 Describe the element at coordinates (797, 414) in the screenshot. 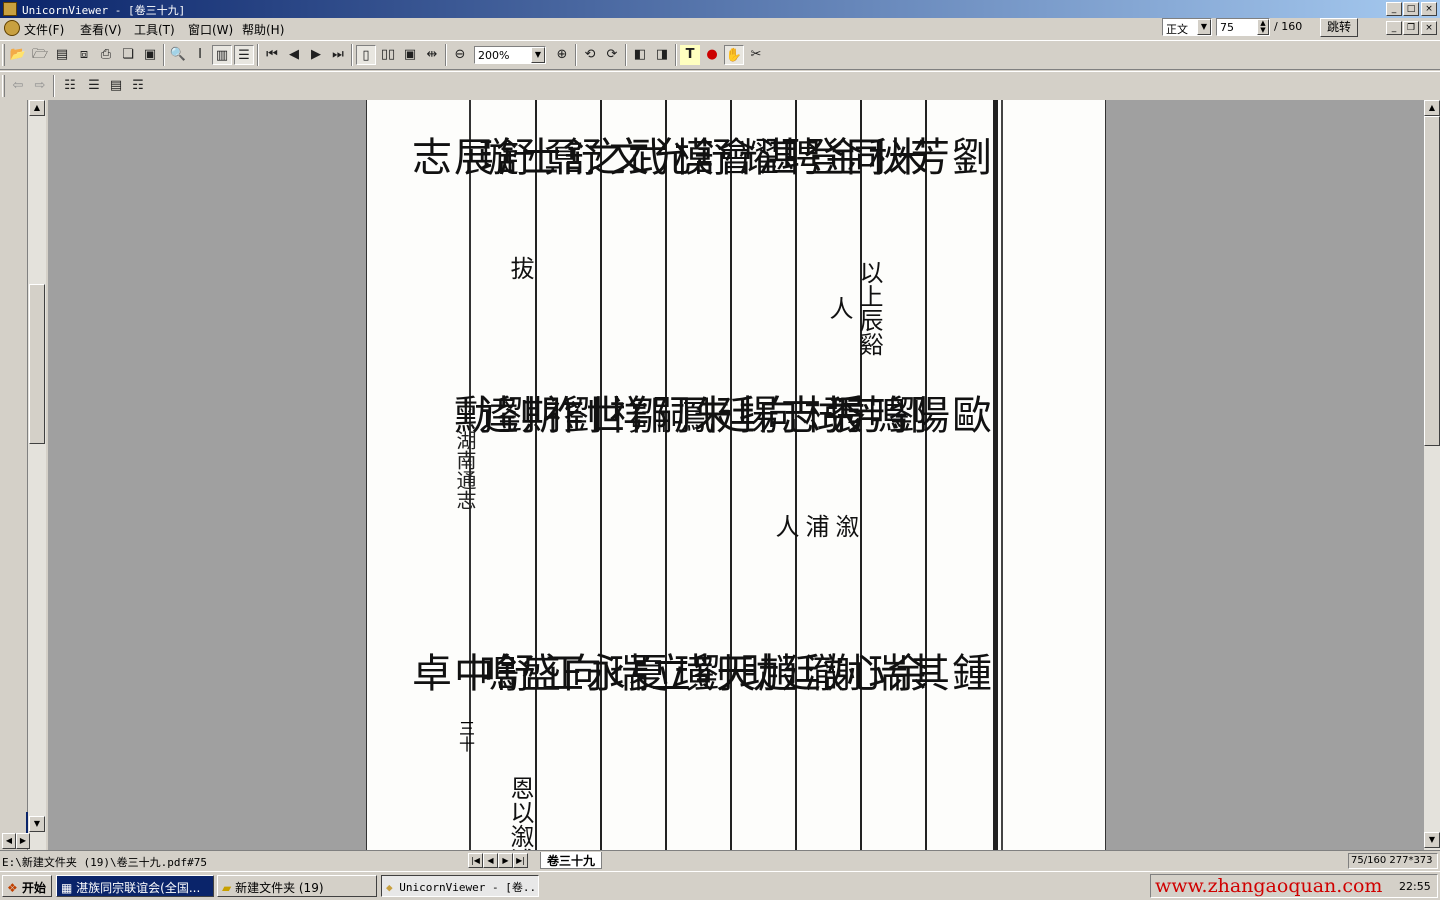

I see `entry-name: 張志揚` at that location.